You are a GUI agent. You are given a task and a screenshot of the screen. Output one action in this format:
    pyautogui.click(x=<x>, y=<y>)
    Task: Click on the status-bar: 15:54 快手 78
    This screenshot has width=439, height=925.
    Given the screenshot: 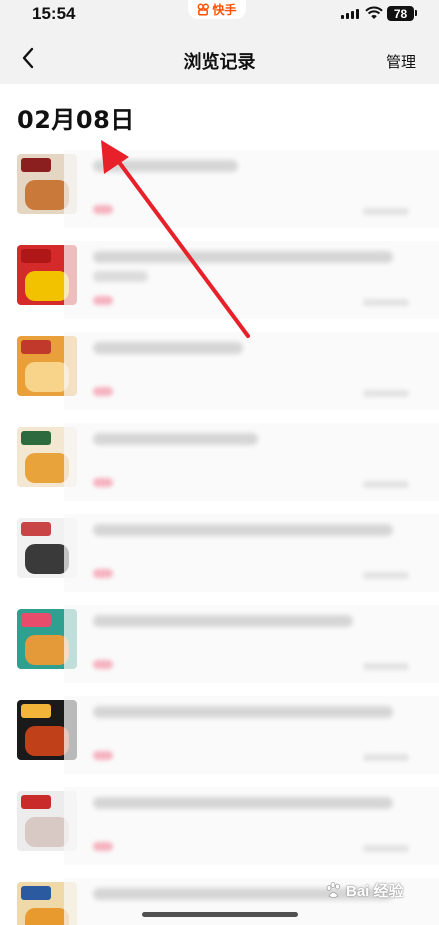 What is the action you would take?
    pyautogui.click(x=219, y=15)
    